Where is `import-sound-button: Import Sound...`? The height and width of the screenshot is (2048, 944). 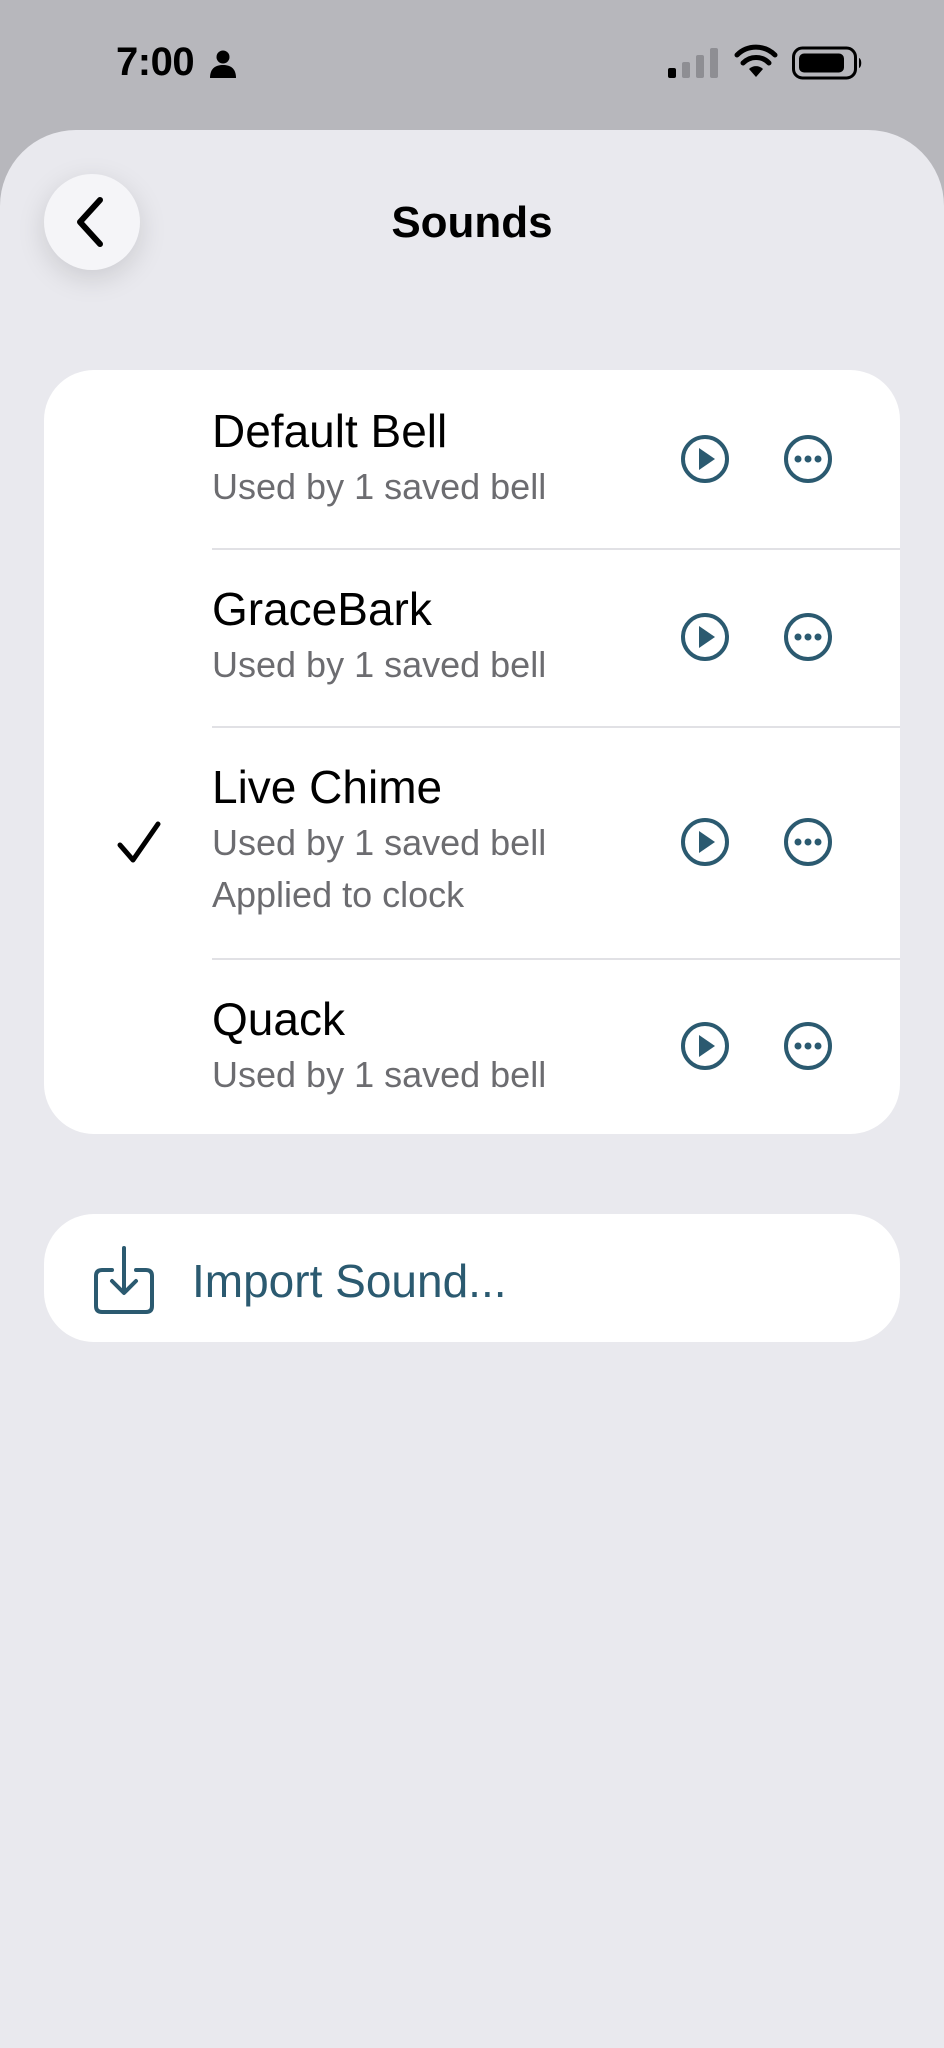
import-sound-button: Import Sound... is located at coordinates (472, 1278).